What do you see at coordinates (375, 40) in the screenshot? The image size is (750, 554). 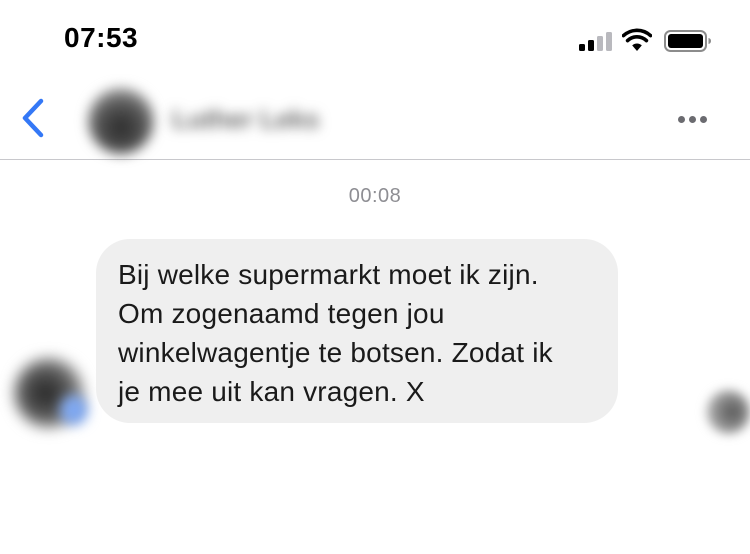 I see `status-bar: 07:53` at bounding box center [375, 40].